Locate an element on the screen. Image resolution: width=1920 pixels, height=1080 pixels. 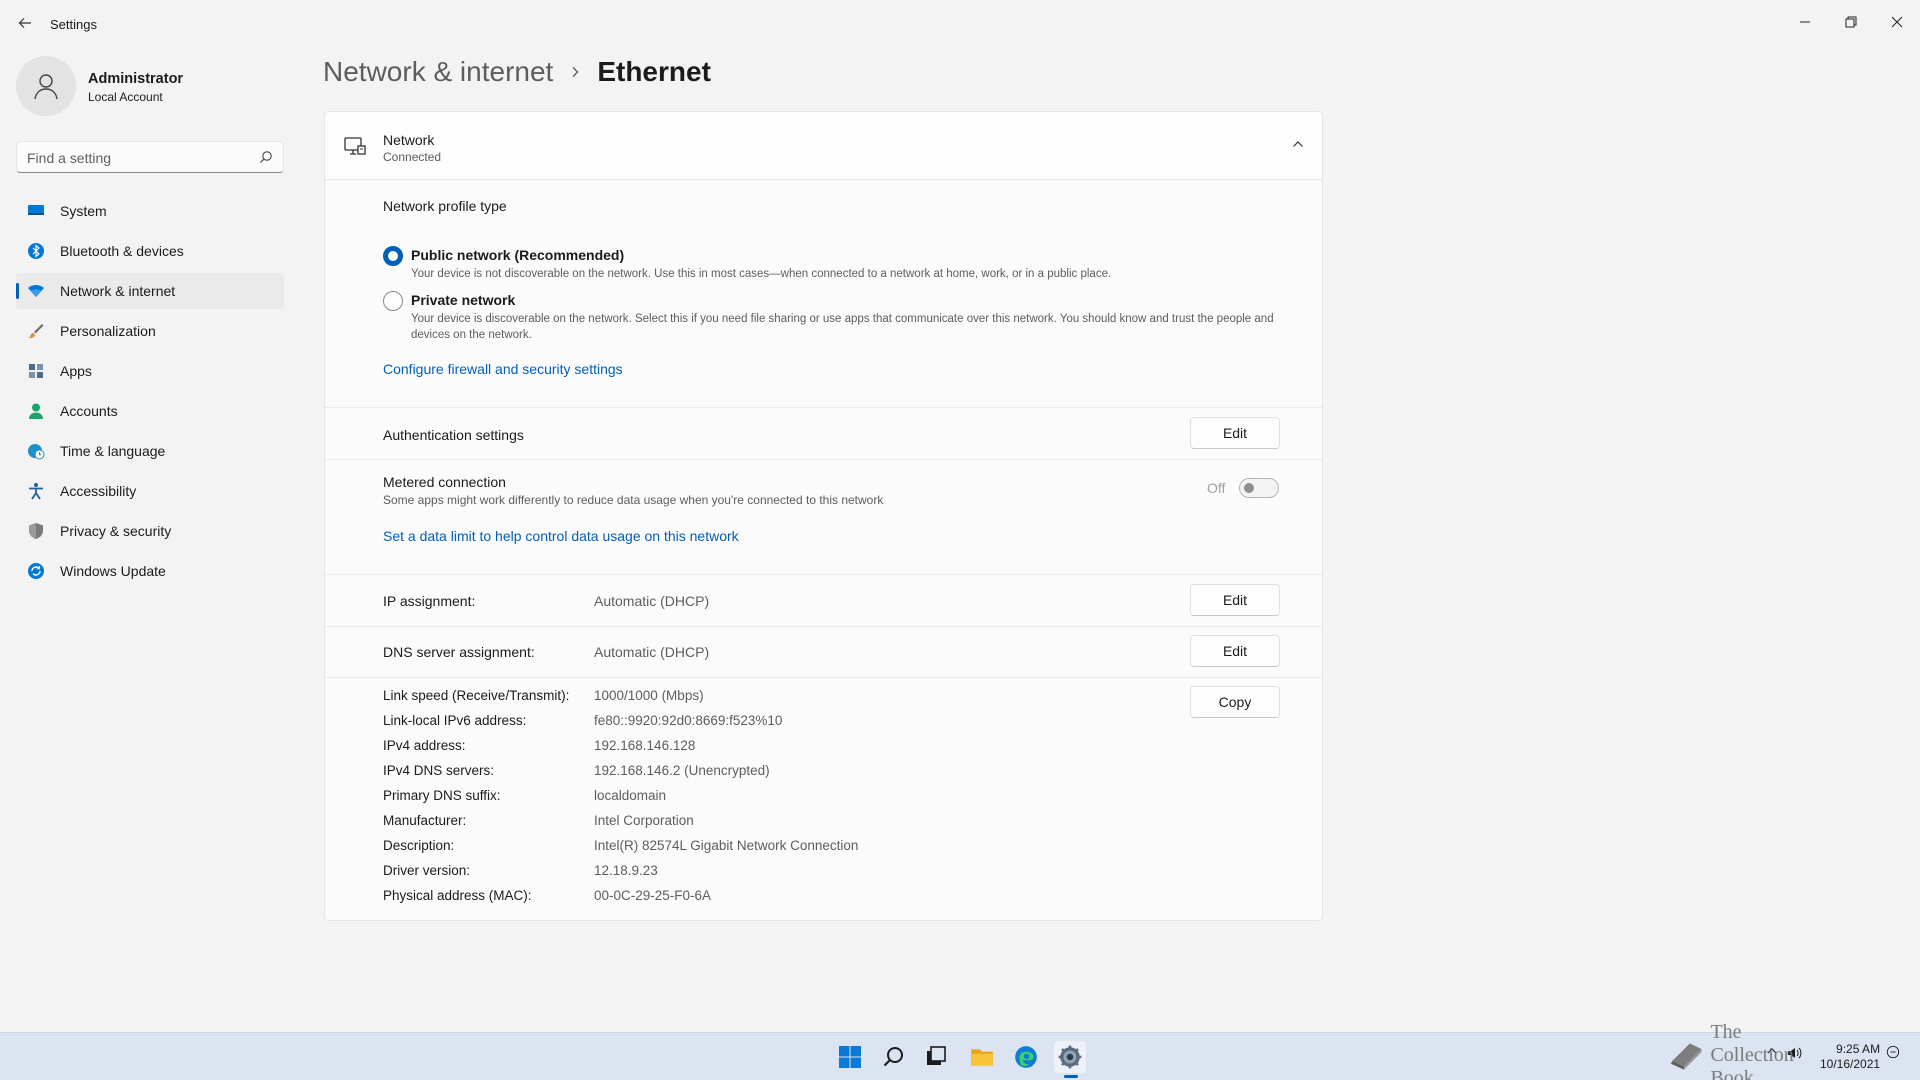
detail-value: Intel Corporation is located at coordinates (644, 820).